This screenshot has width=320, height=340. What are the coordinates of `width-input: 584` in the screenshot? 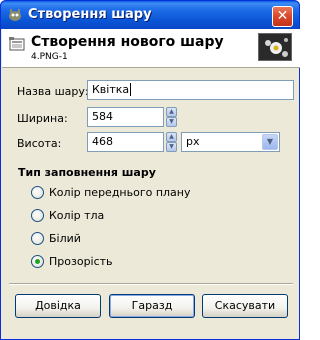 It's located at (125, 117).